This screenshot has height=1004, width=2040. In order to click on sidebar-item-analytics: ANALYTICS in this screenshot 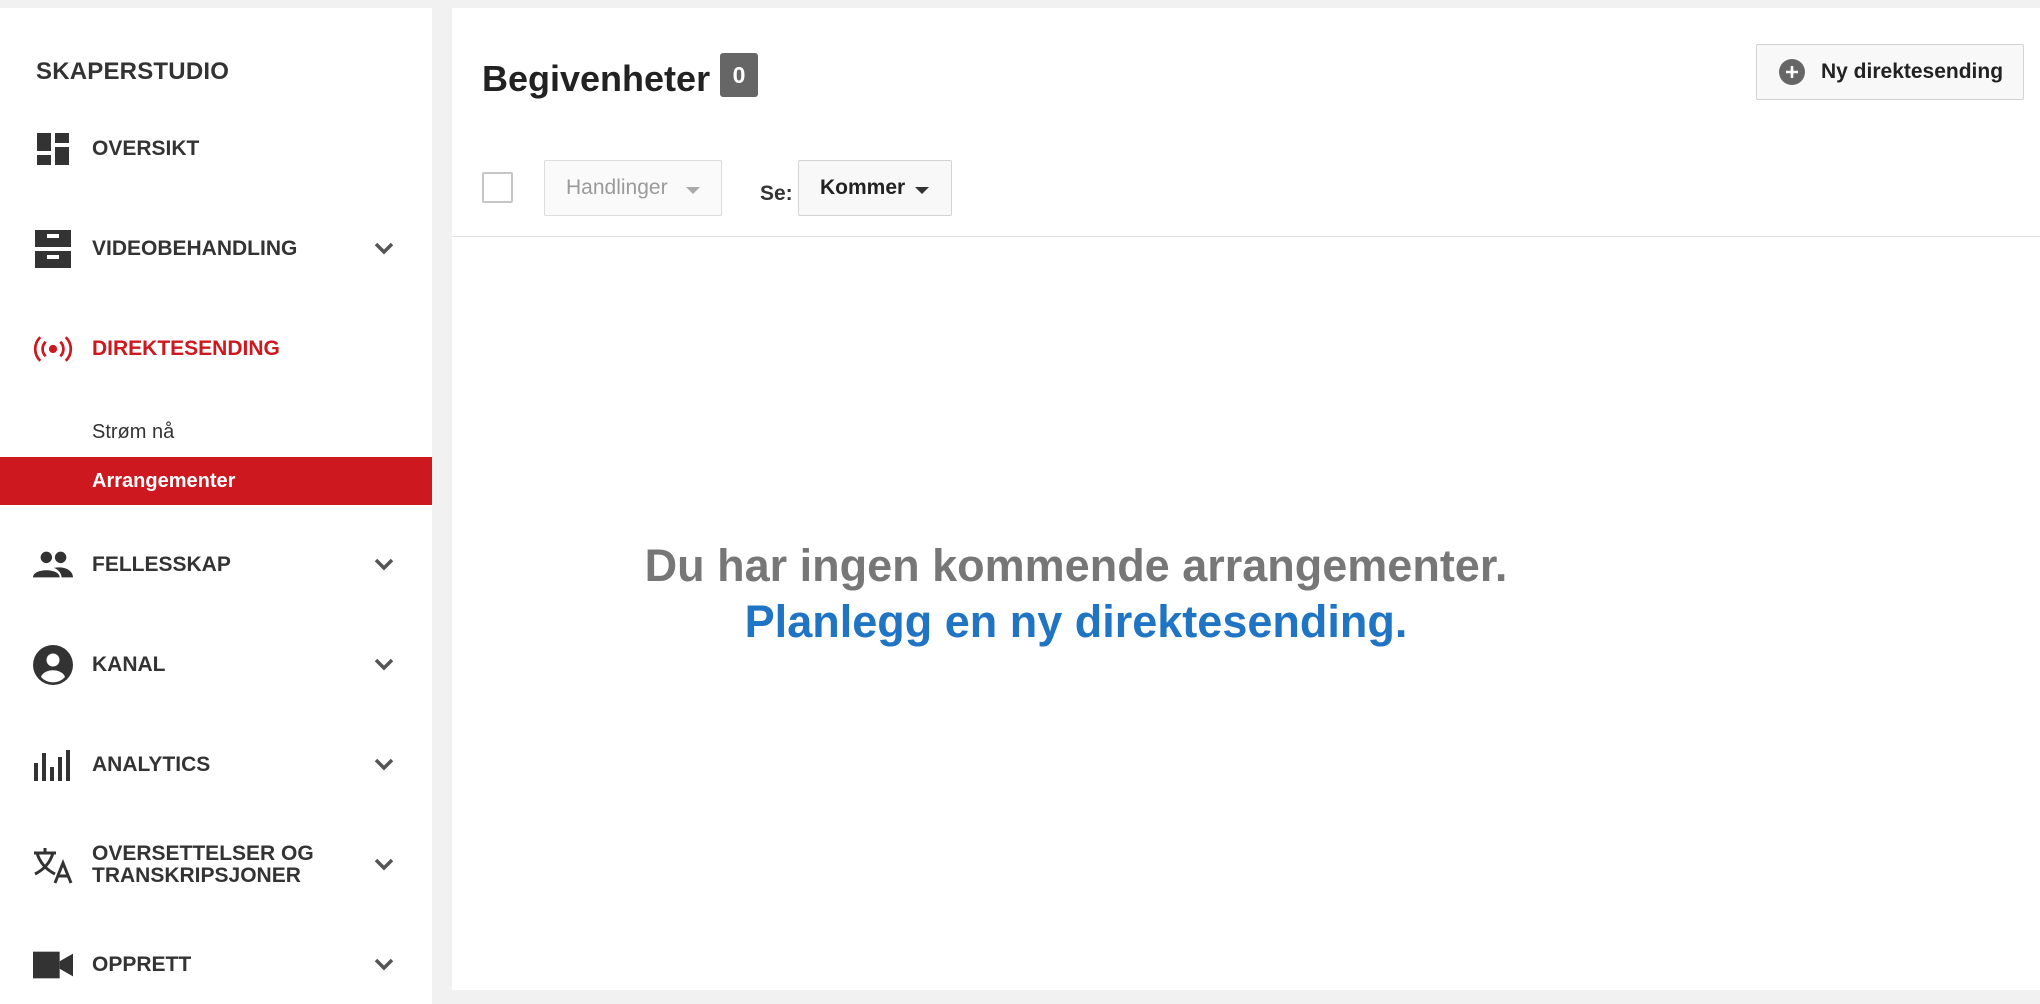, I will do `click(216, 765)`.